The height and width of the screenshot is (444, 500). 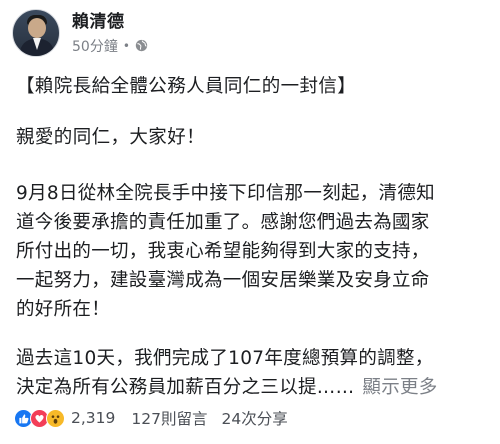 What do you see at coordinates (63, 309) in the screenshot?
I see `paragraph-line: 的好所在！` at bounding box center [63, 309].